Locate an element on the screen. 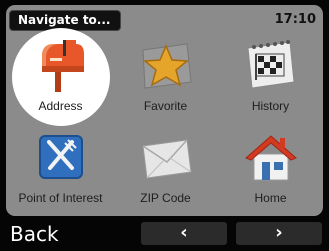 Image resolution: width=329 pixels, height=251 pixels. bottom-bar: Back ‹ › is located at coordinates (164, 235).